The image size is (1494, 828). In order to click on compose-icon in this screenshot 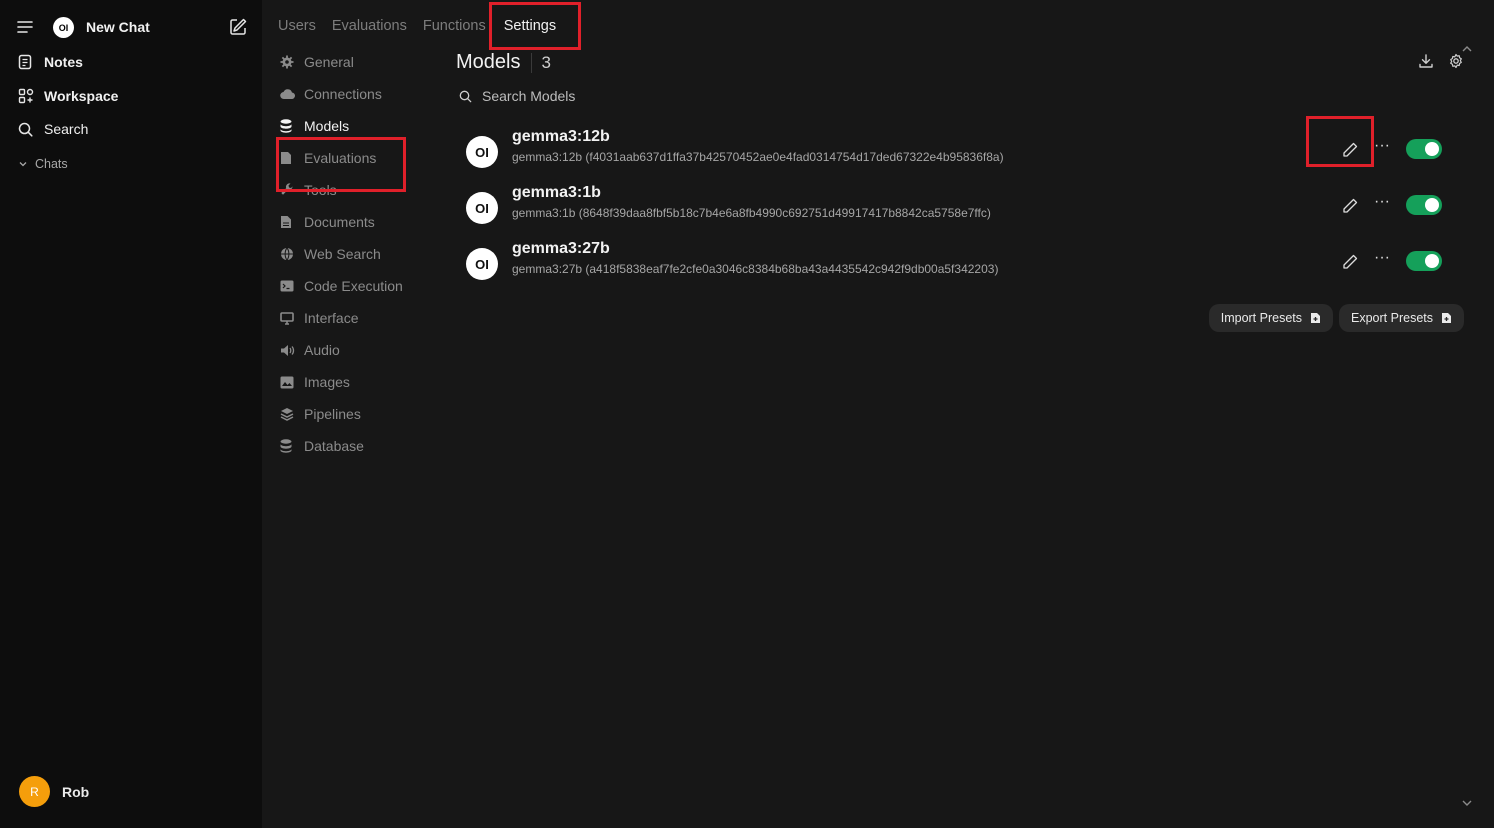, I will do `click(238, 27)`.